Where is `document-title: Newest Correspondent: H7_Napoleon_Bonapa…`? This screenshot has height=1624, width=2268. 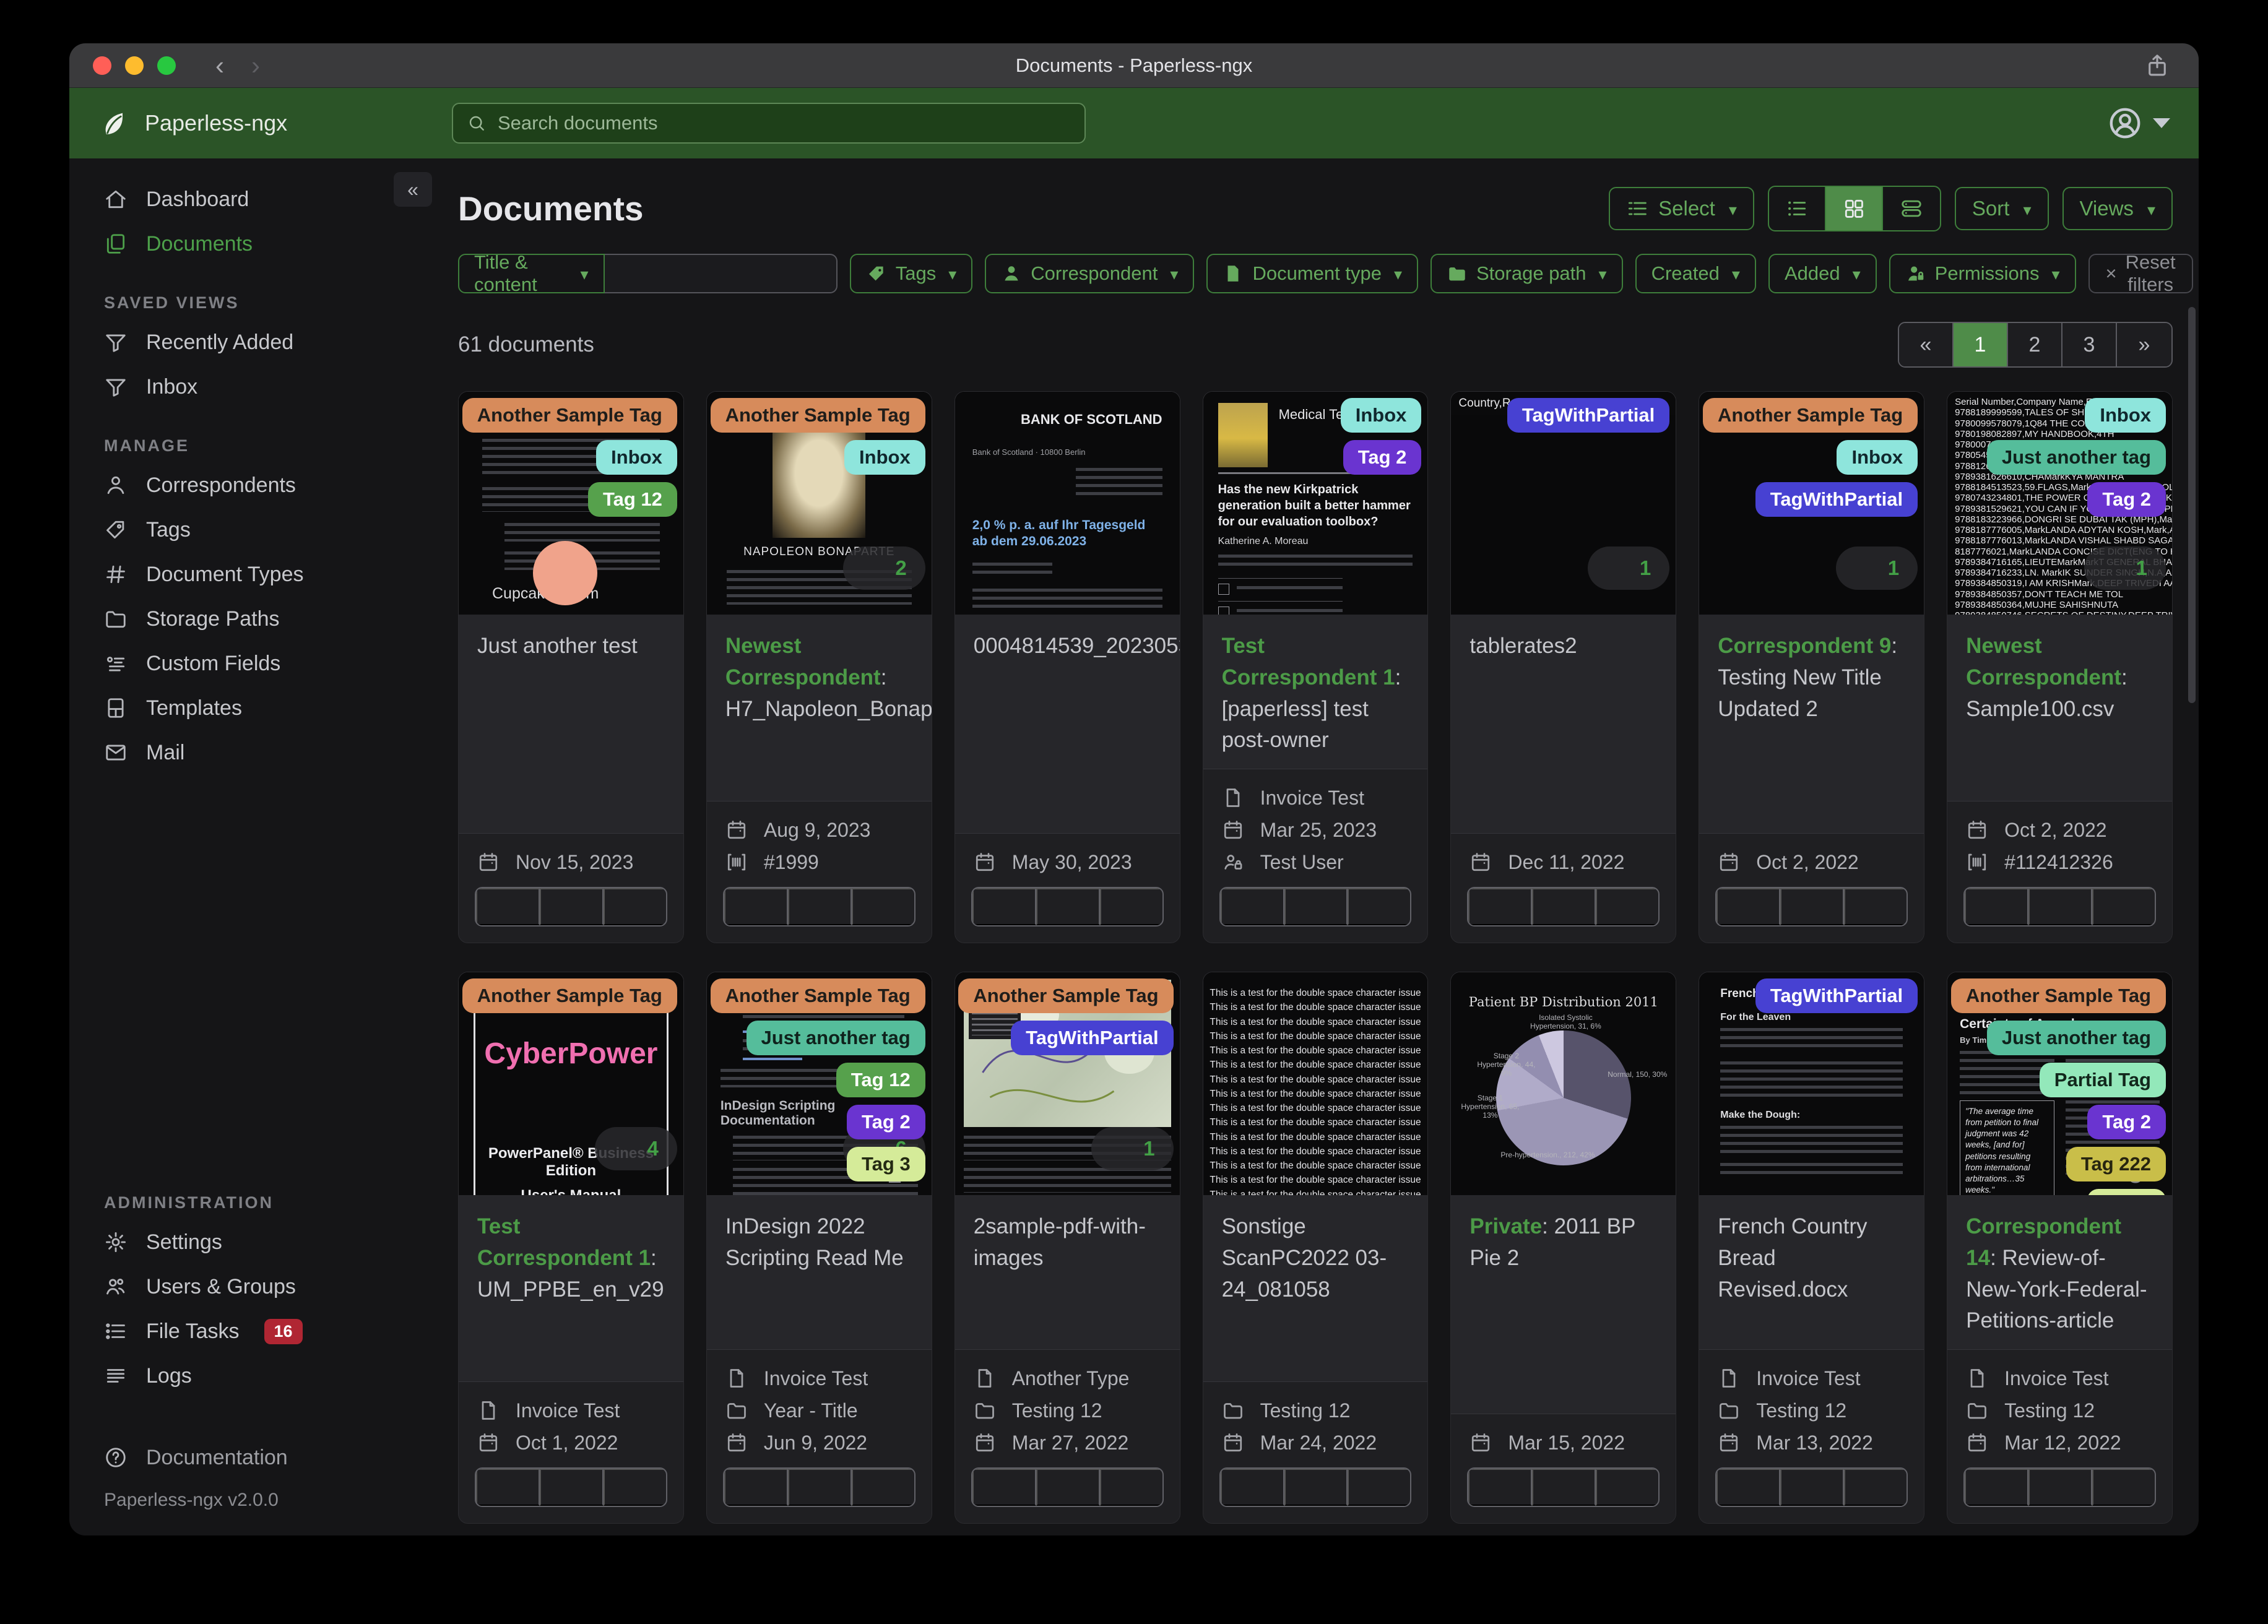 document-title: Newest Correspondent: H7_Napoleon_Bonapa… is located at coordinates (828, 678).